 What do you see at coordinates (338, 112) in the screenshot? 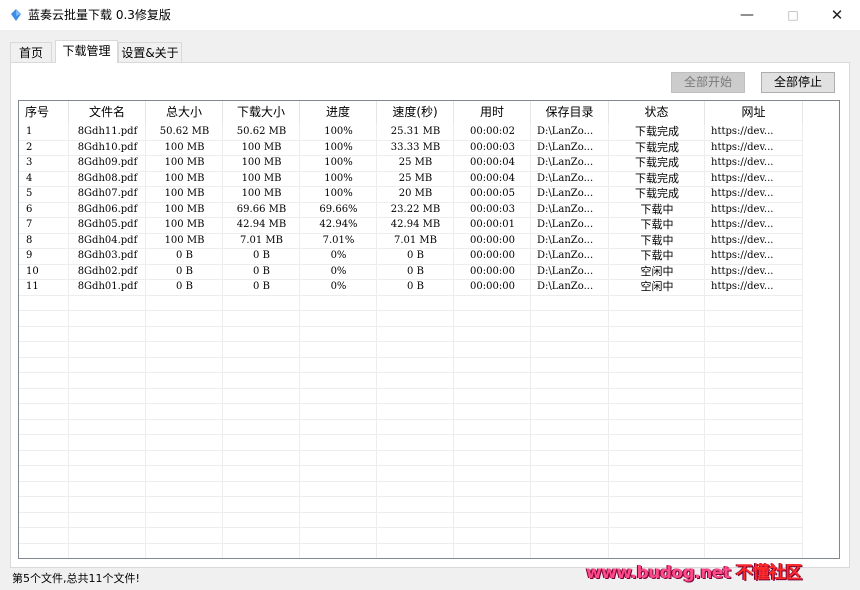
I see `header-col-progress: 进度` at bounding box center [338, 112].